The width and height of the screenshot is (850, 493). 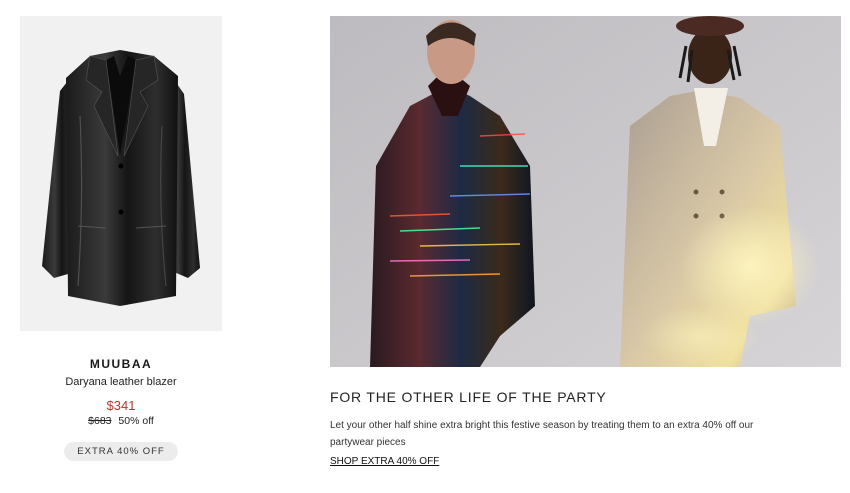 I want to click on discount-label: 50% off, so click(x=136, y=421).